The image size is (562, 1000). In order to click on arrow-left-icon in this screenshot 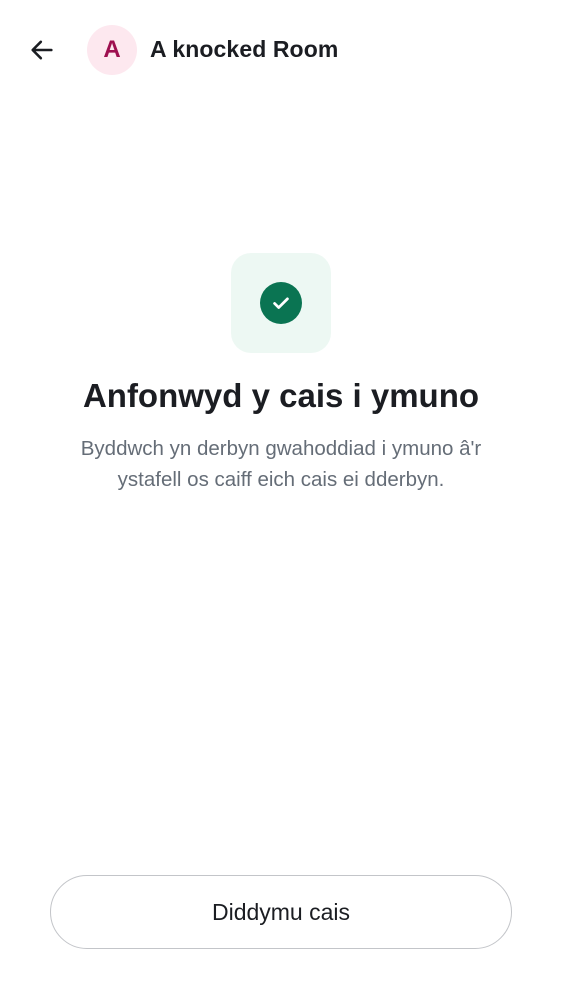, I will do `click(42, 50)`.